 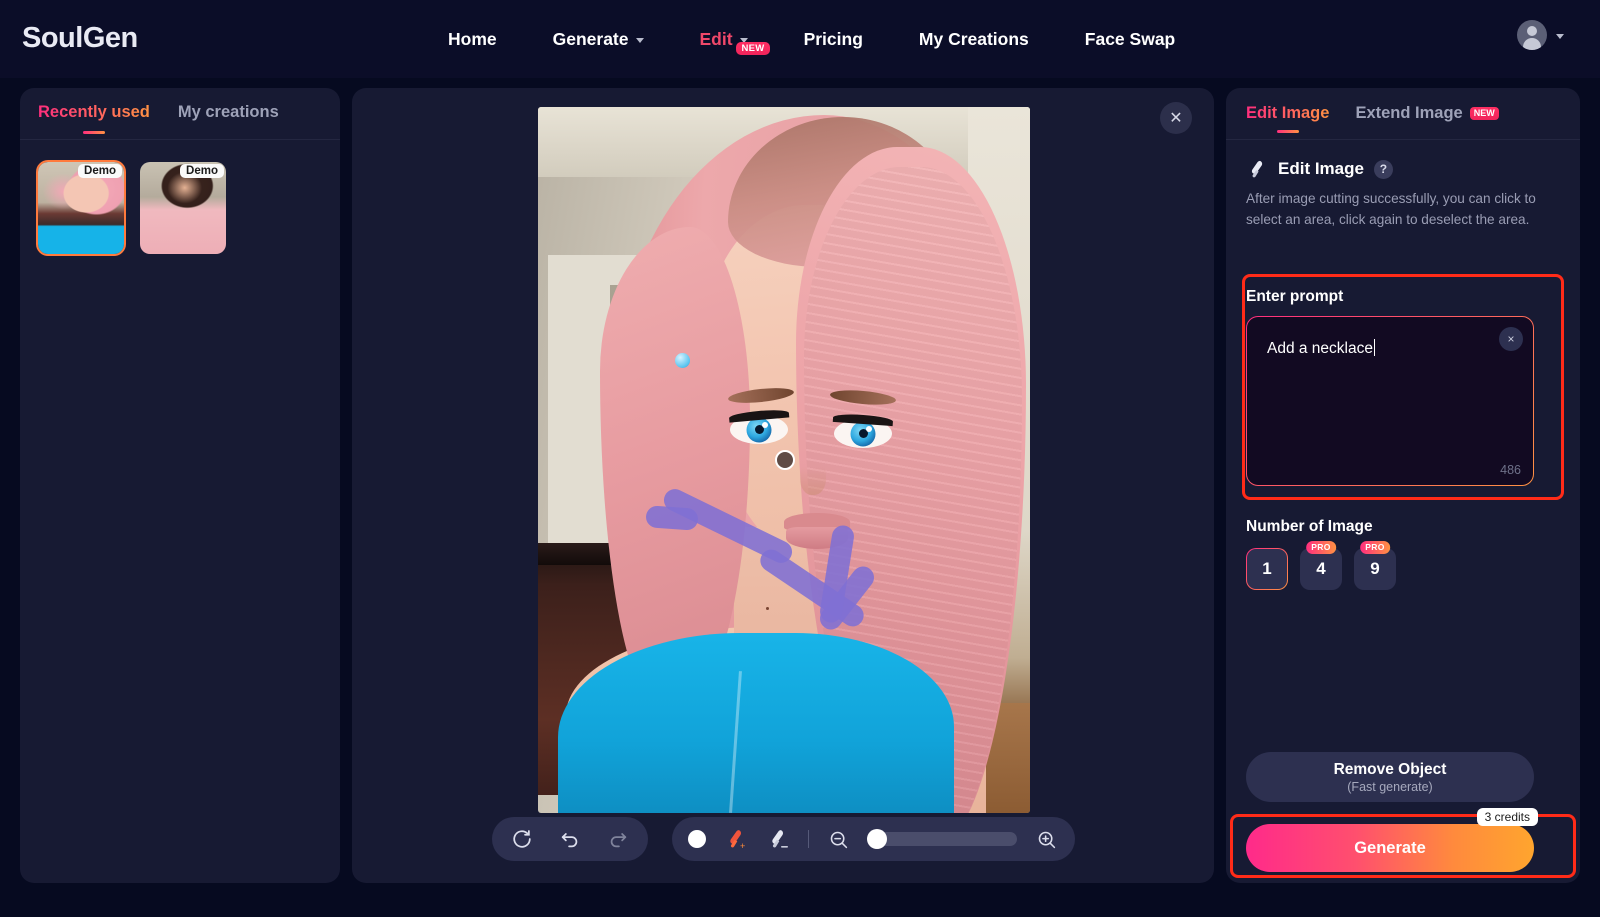 What do you see at coordinates (618, 839) in the screenshot?
I see `redo-icon` at bounding box center [618, 839].